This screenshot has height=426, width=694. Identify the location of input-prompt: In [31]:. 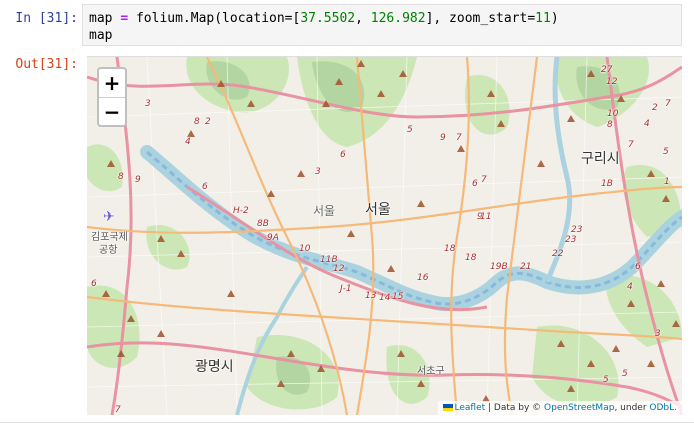
(46, 18).